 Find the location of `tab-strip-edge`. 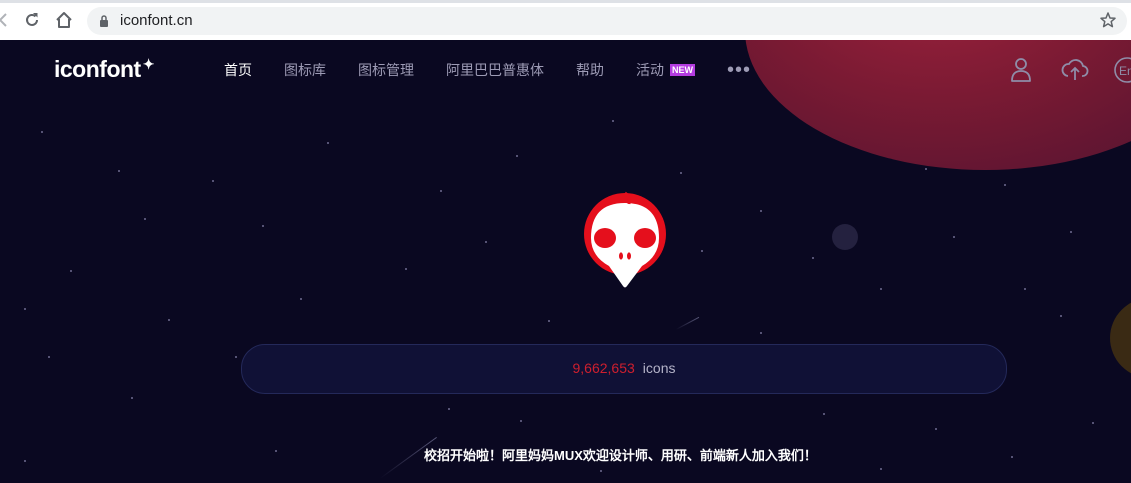

tab-strip-edge is located at coordinates (565, 1).